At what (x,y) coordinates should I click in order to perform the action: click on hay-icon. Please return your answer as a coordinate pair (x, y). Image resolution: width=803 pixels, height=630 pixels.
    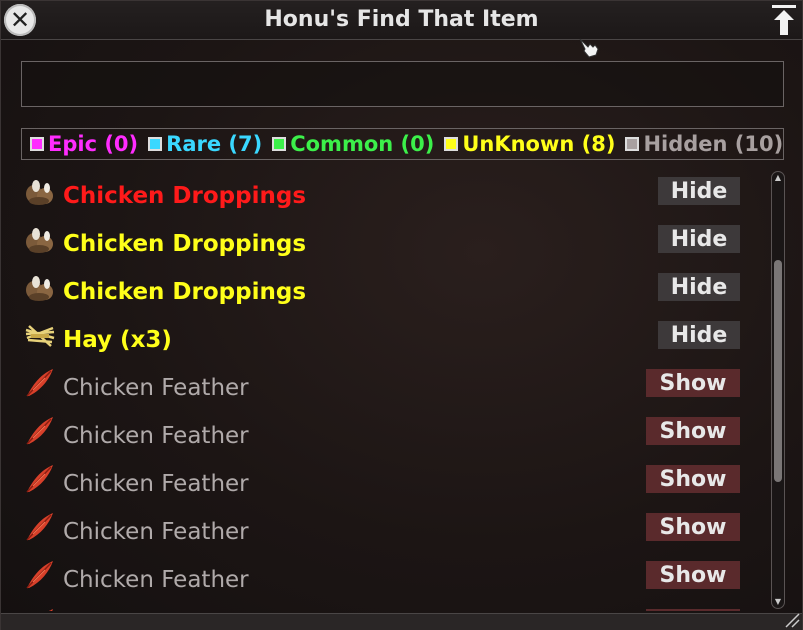
    Looking at the image, I should click on (40, 335).